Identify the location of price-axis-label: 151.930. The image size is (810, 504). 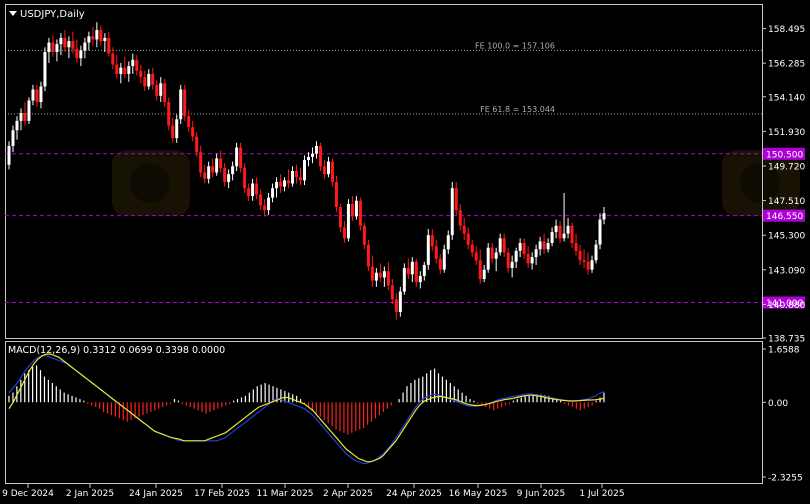
(786, 133).